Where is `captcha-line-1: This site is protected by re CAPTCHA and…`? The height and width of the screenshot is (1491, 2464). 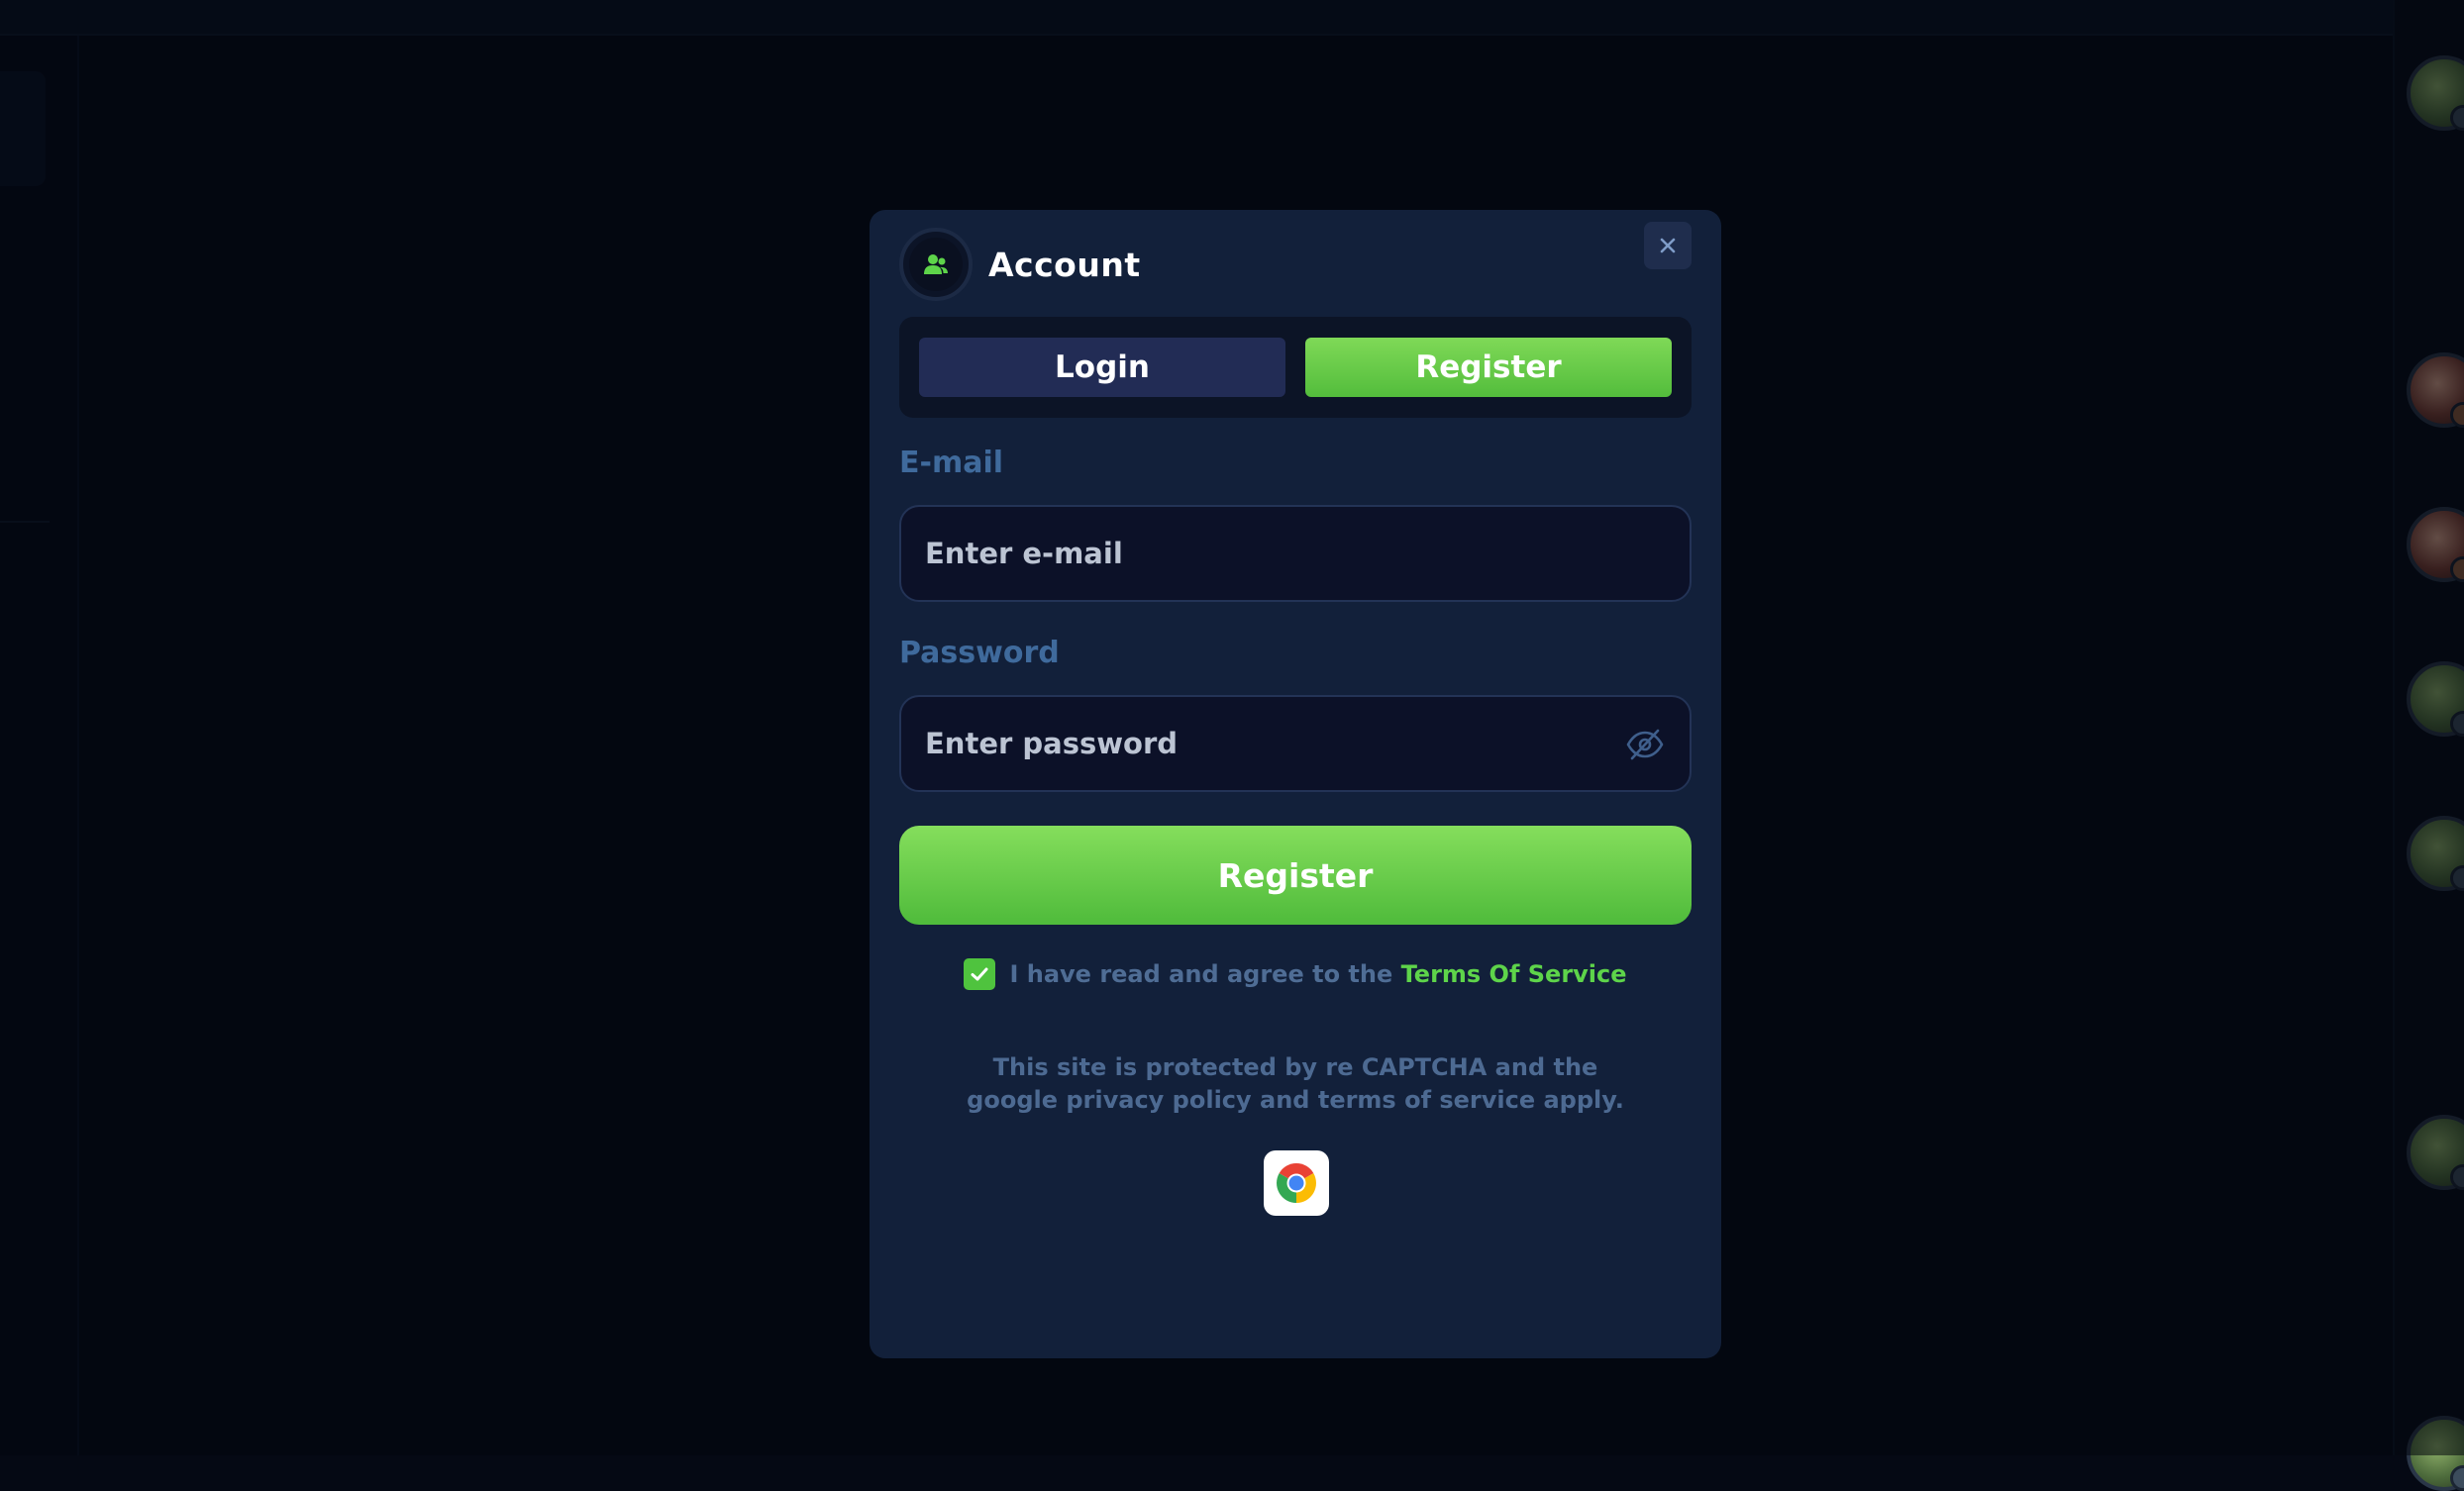
captcha-line-1: This site is protected by re CAPTCHA and… is located at coordinates (1296, 1067).